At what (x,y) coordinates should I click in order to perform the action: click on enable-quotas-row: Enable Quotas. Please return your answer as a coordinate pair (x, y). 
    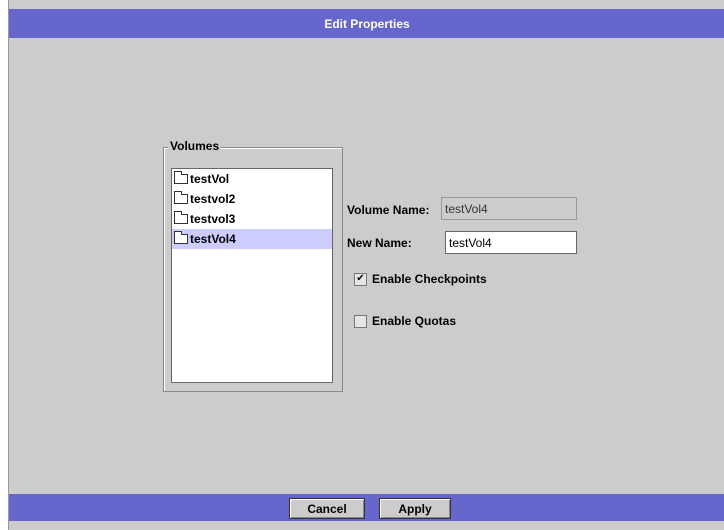
    Looking at the image, I should click on (405, 321).